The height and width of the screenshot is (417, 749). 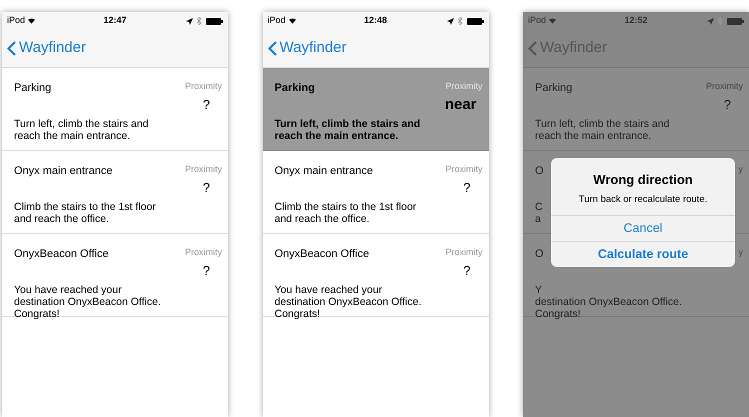 What do you see at coordinates (636, 21) in the screenshot?
I see `clock-label: 12:52` at bounding box center [636, 21].